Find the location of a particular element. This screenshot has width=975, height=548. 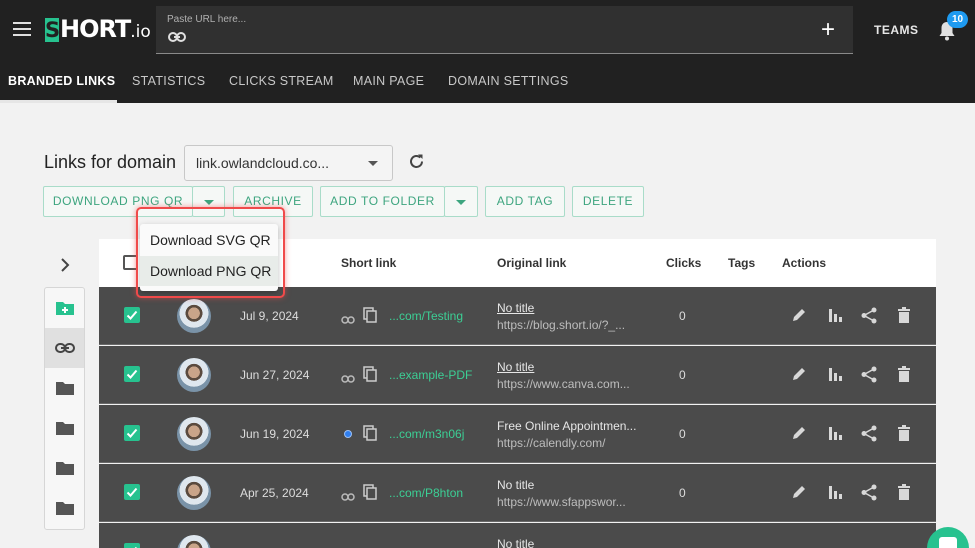

link-date: Jun 19, 2024 is located at coordinates (275, 434).